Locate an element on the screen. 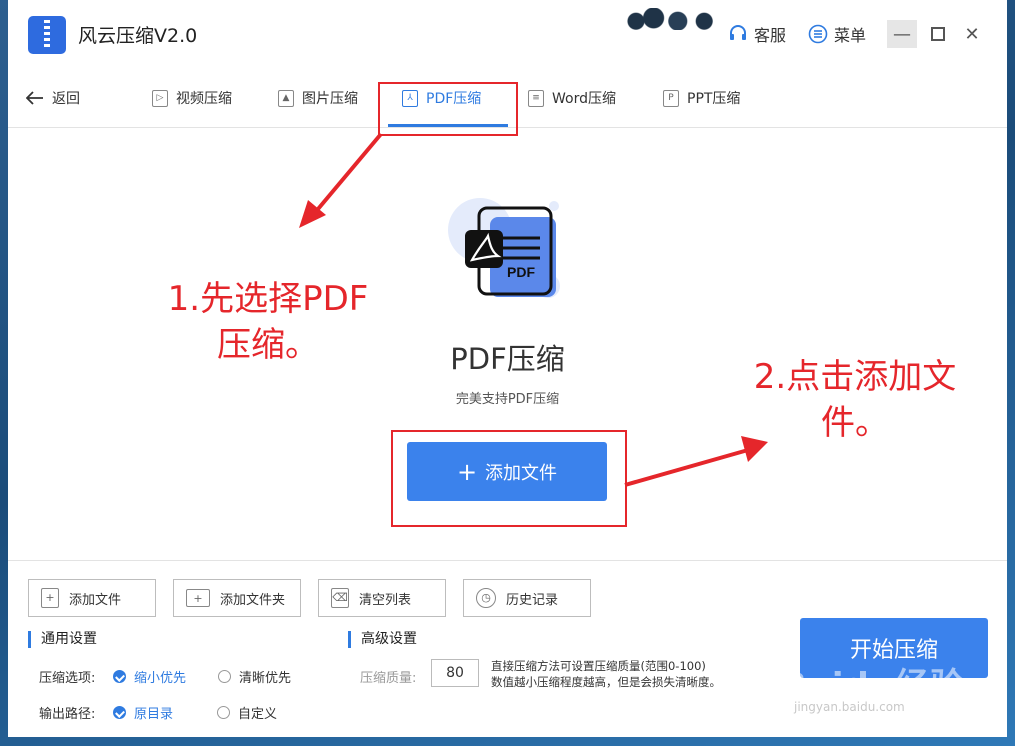  quality-input: 80 is located at coordinates (455, 673).